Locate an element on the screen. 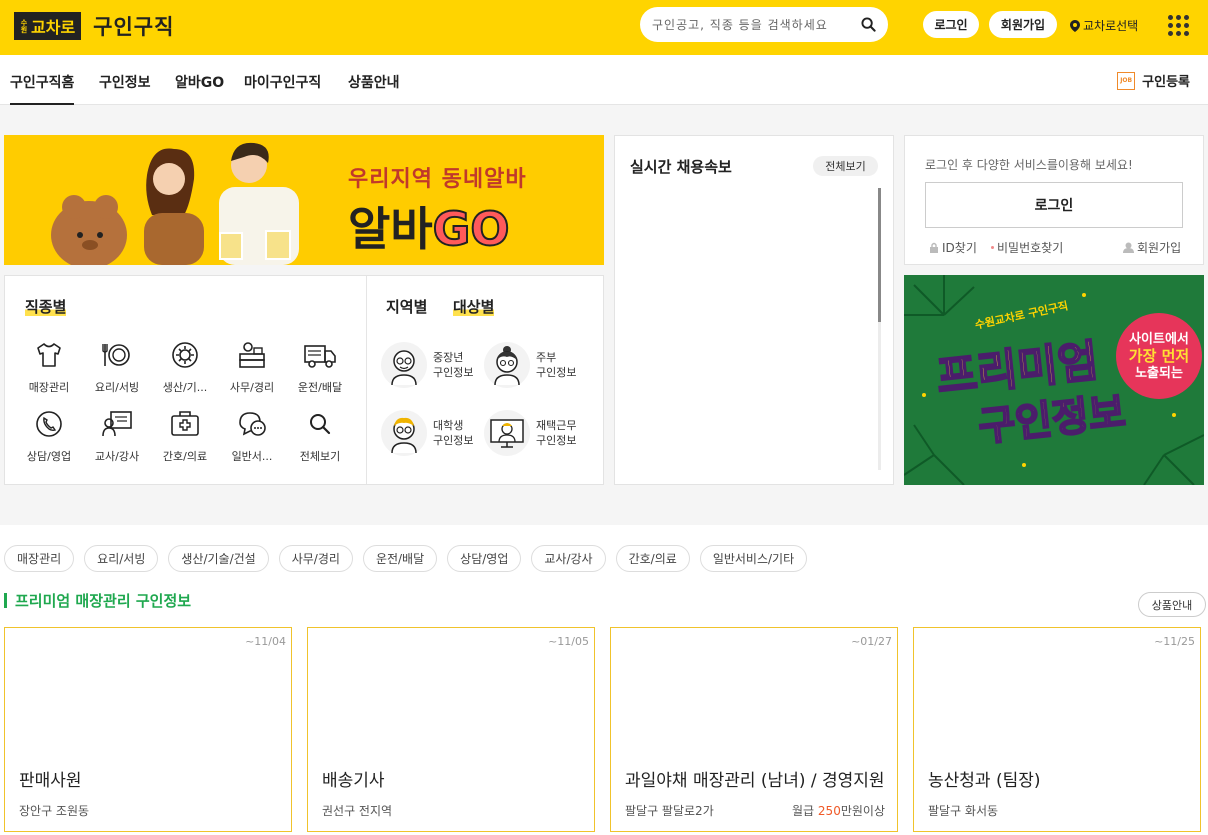  target-item-student: 대학생 구인정보 is located at coordinates (427, 433).